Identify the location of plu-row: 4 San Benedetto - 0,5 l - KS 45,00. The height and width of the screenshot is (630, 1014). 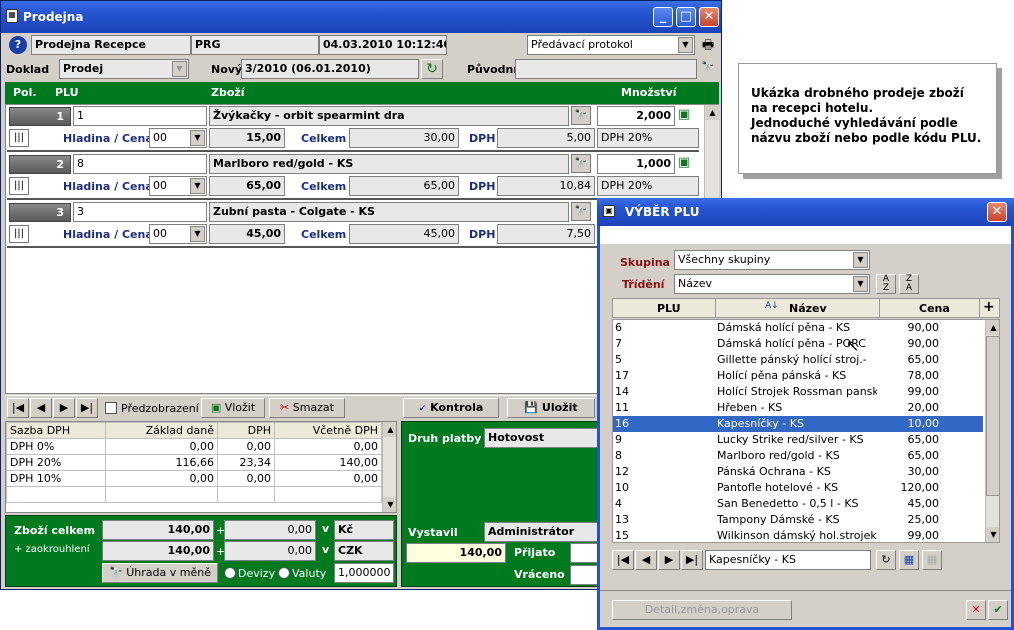
(798, 504).